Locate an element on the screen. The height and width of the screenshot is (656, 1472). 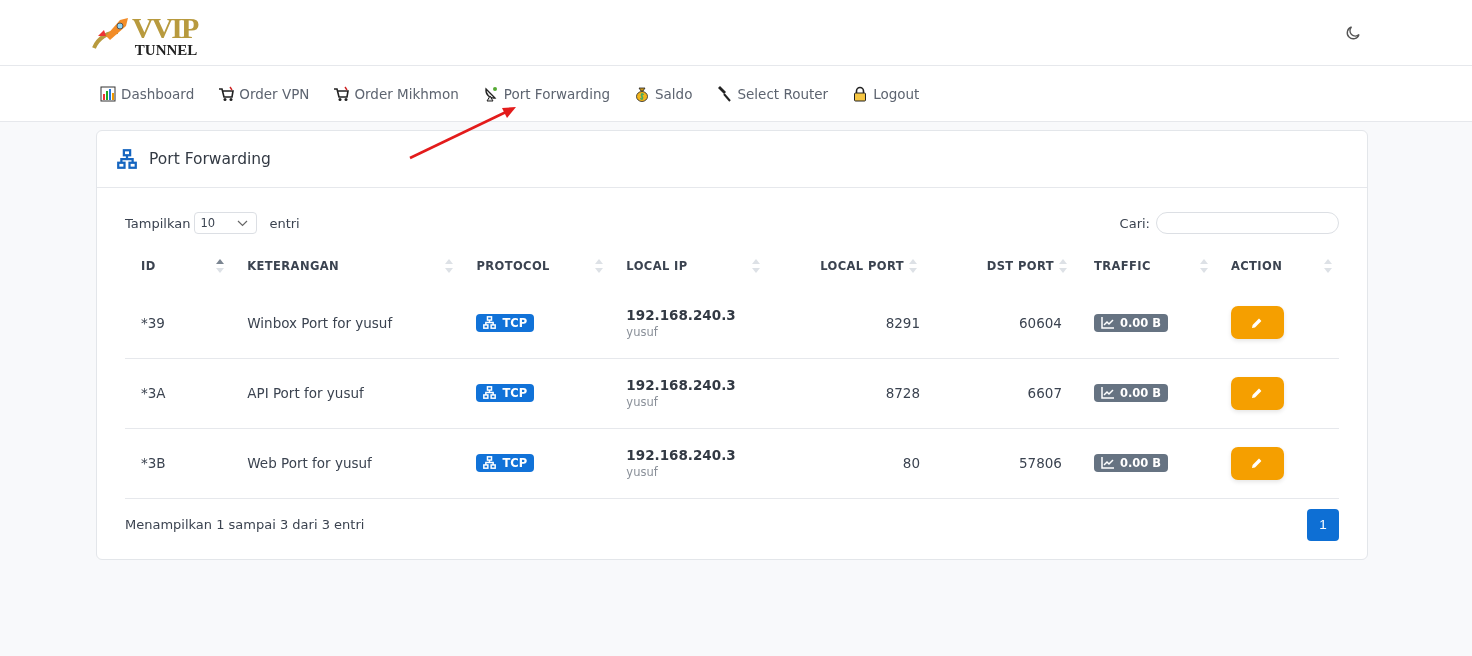
entries-select: 10 is located at coordinates (226, 223).